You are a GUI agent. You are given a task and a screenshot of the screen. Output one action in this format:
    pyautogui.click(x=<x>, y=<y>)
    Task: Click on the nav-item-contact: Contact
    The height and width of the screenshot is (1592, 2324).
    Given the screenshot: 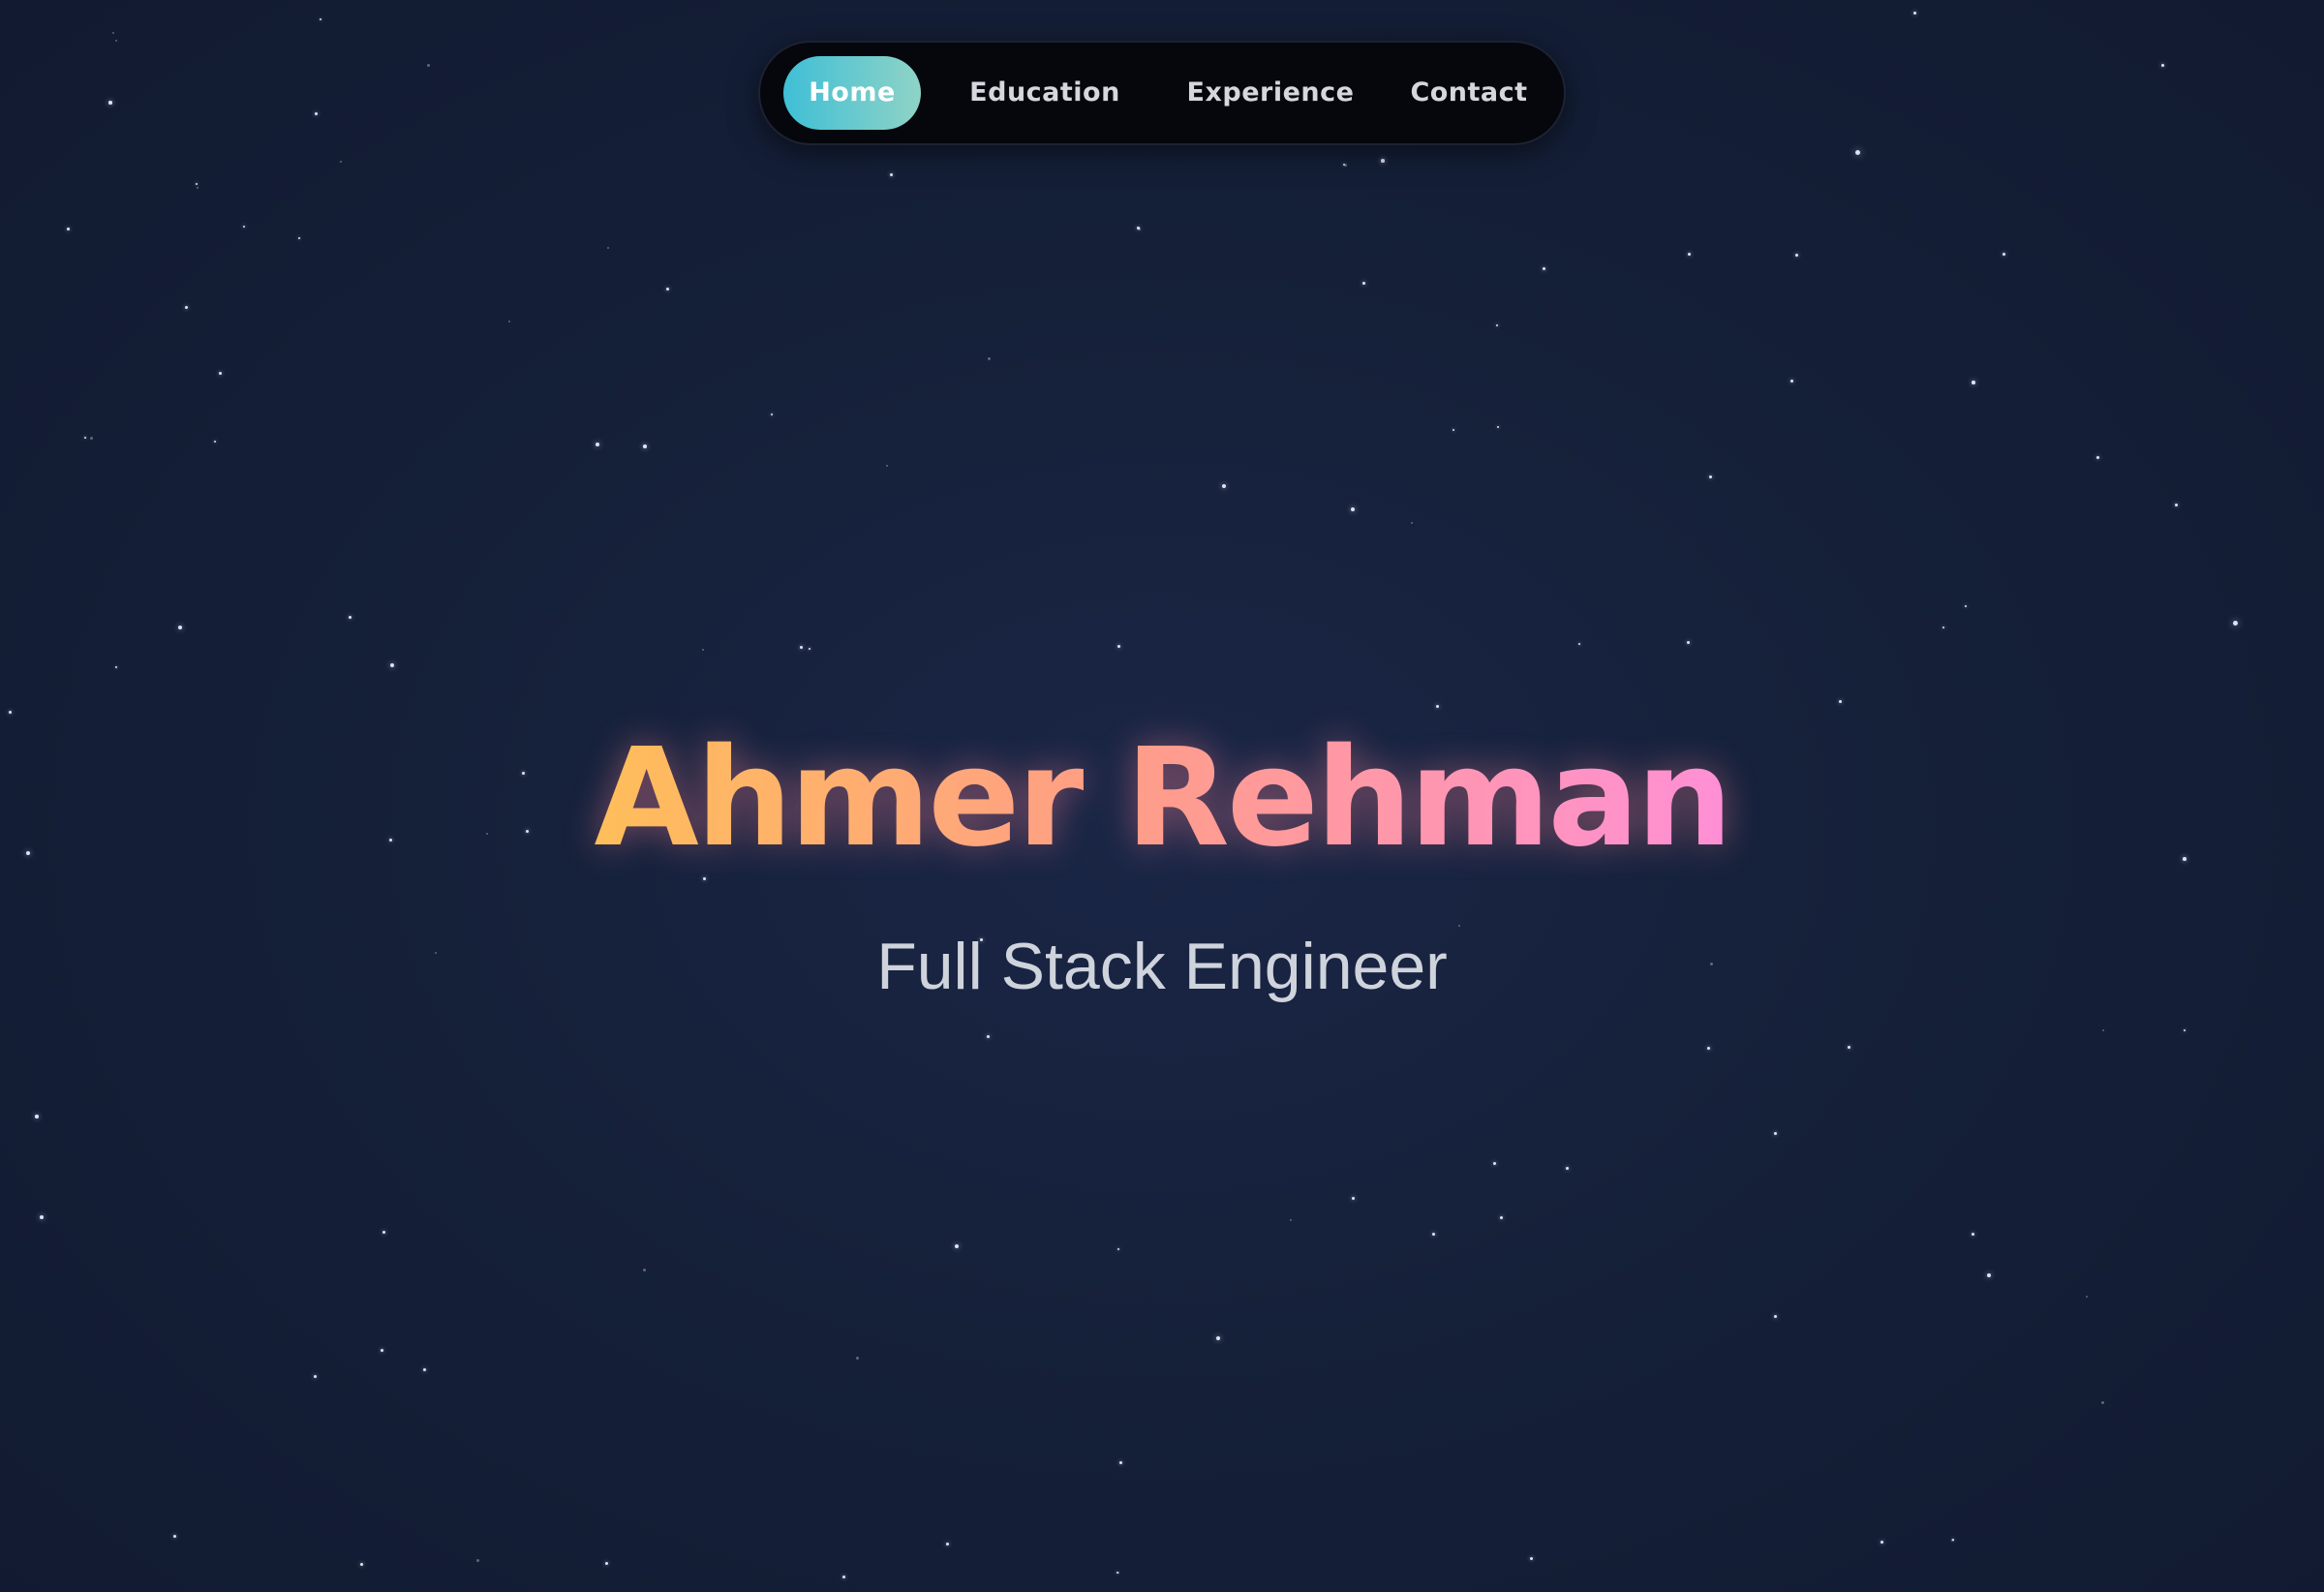 What is the action you would take?
    pyautogui.click(x=1469, y=93)
    